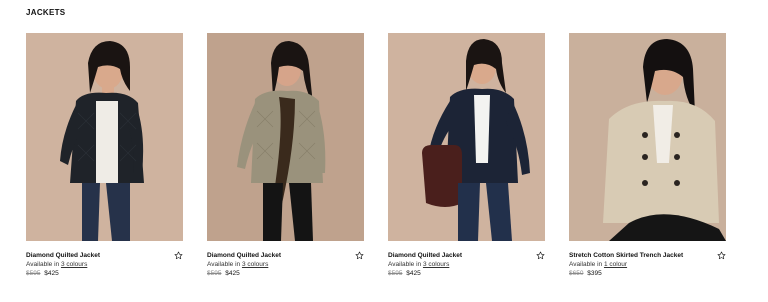 This screenshot has height=302, width=768. I want to click on model-photo-khaki-quilted-jacket, so click(285, 137).